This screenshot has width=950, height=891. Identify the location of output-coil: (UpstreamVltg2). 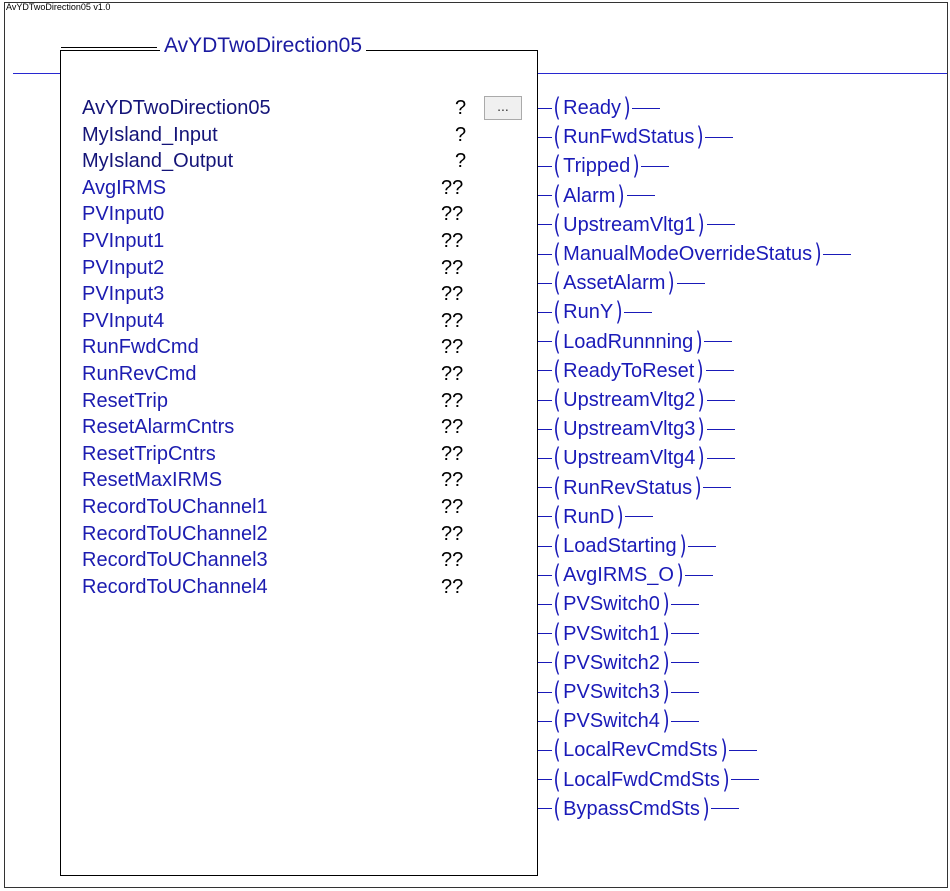
(636, 400).